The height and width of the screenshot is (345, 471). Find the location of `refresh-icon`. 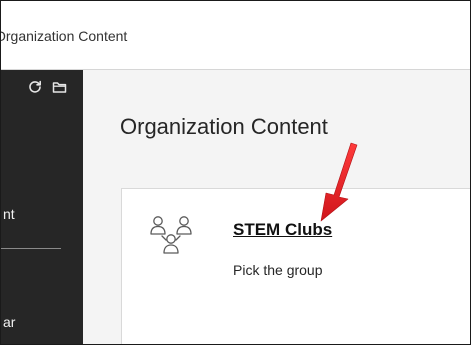

refresh-icon is located at coordinates (35, 87).